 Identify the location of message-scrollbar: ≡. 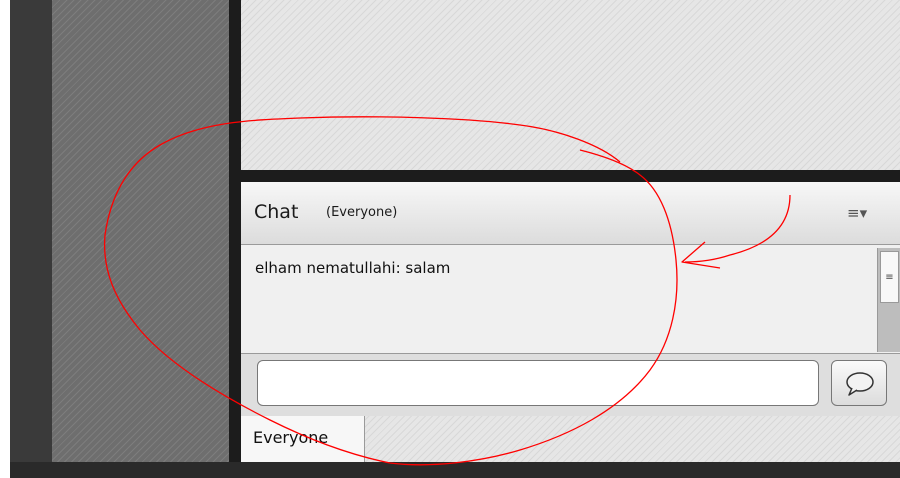
(888, 300).